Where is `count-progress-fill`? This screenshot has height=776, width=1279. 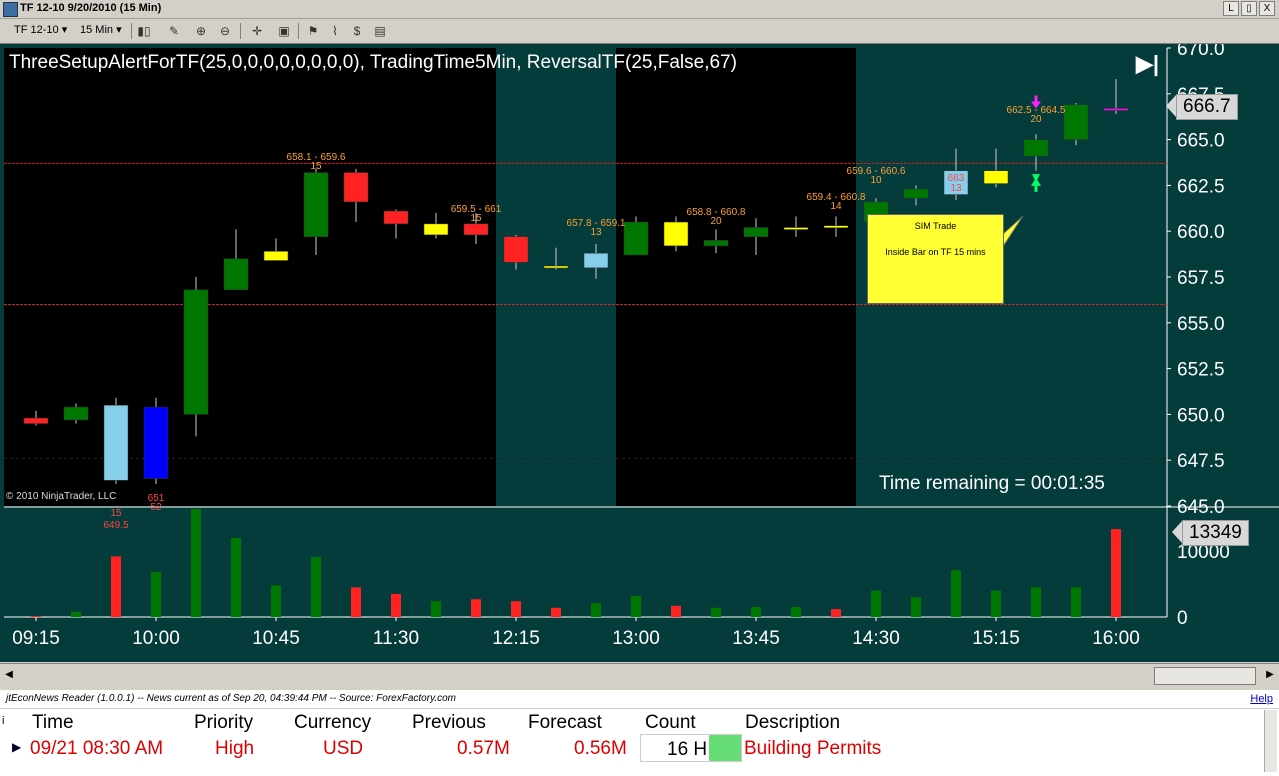 count-progress-fill is located at coordinates (725, 748).